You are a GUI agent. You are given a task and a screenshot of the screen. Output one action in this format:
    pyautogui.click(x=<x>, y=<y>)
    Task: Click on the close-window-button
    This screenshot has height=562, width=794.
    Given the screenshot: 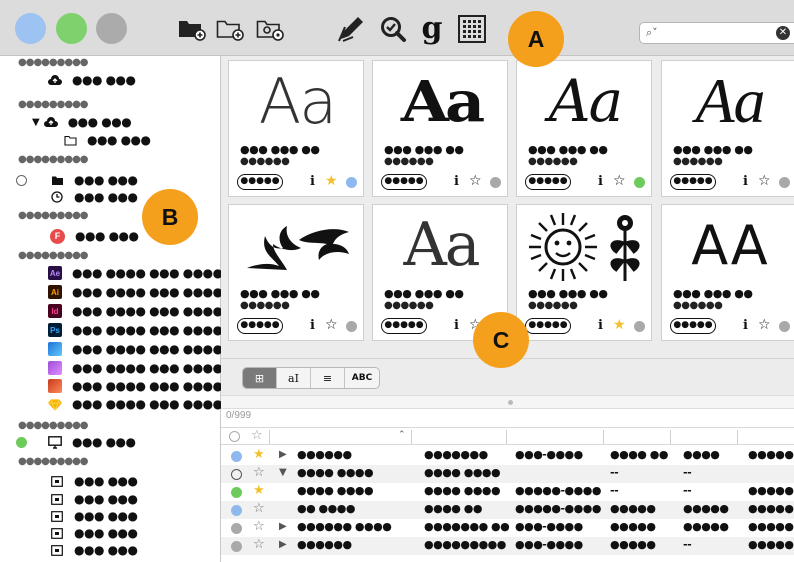 What is the action you would take?
    pyautogui.click(x=30, y=28)
    